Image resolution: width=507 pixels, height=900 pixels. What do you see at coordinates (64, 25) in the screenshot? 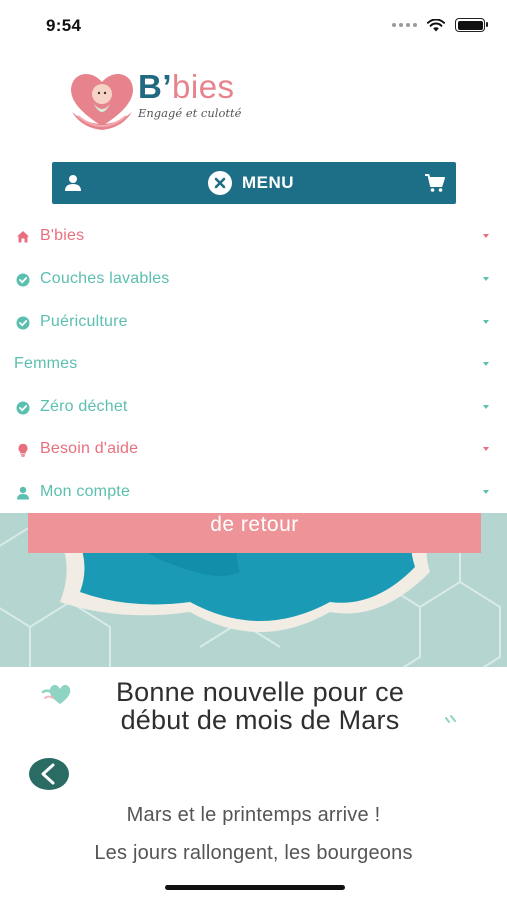
I see `status-time: 9:54` at bounding box center [64, 25].